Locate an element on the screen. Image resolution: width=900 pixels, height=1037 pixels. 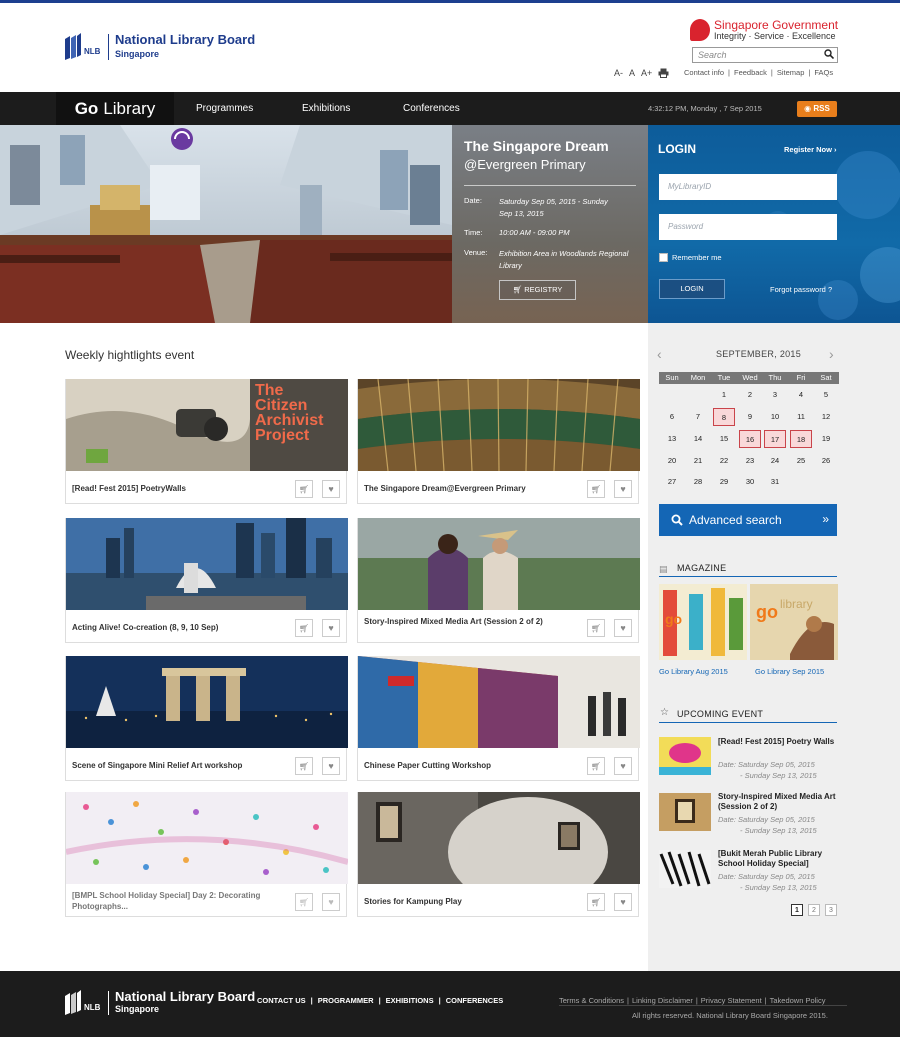
search-input: Search is located at coordinates (765, 55).